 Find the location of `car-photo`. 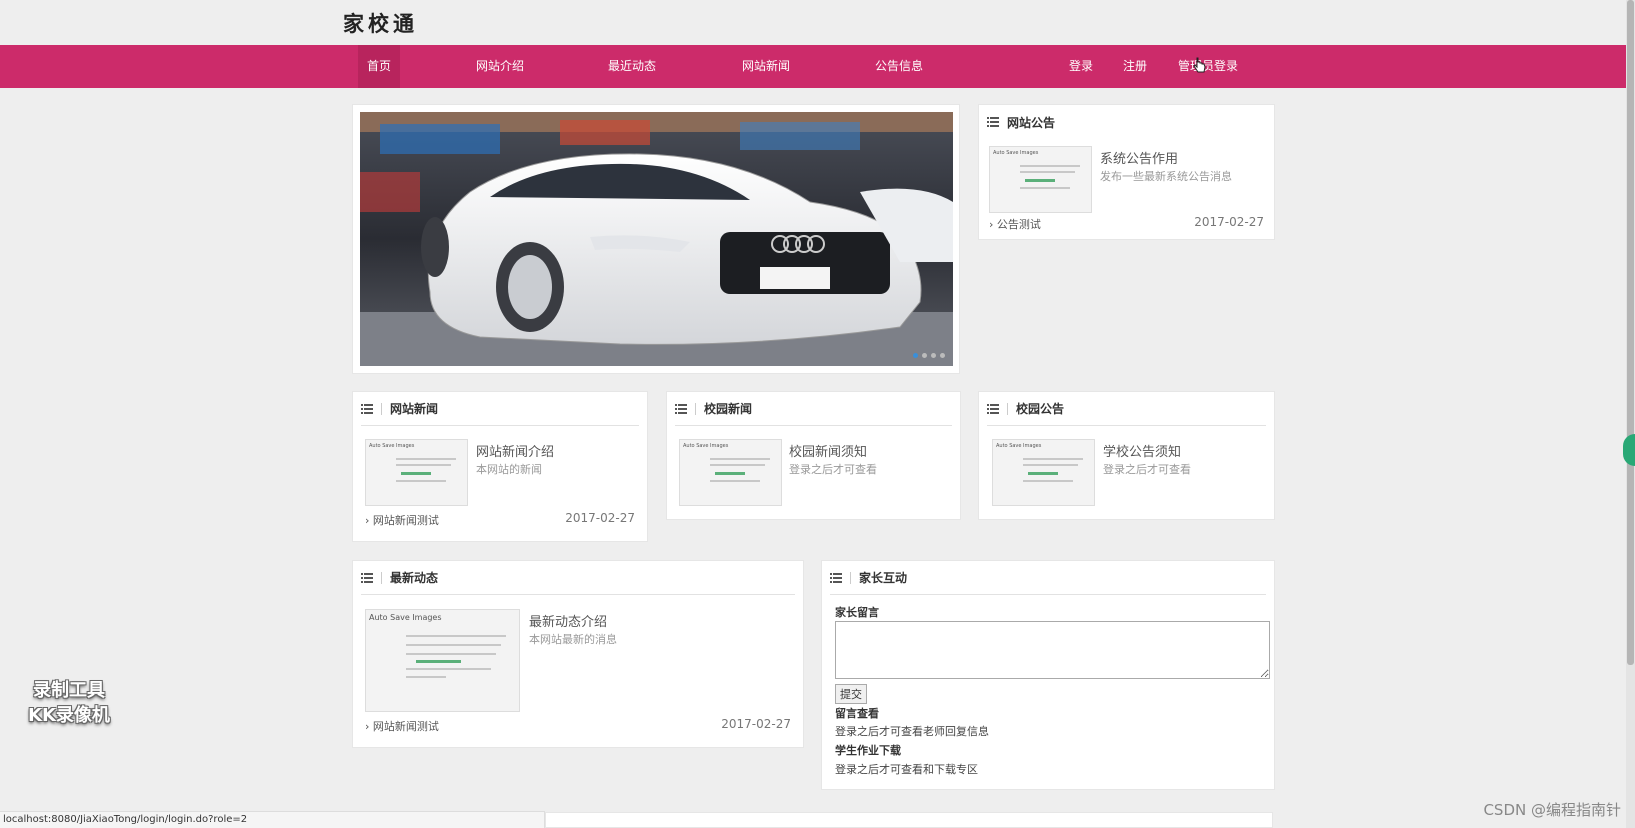

car-photo is located at coordinates (656, 239).